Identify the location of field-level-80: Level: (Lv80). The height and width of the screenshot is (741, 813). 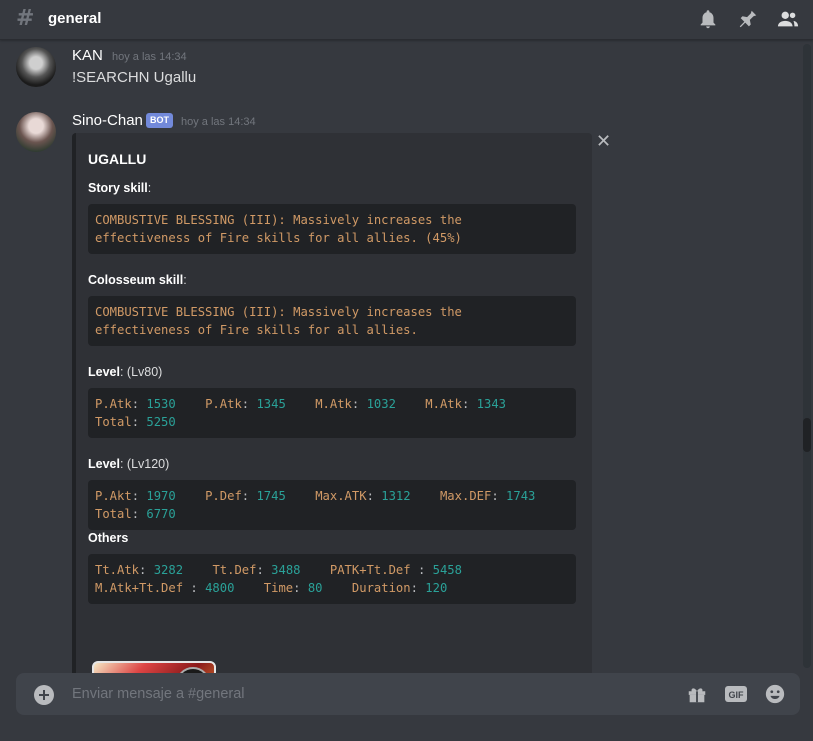
(125, 372).